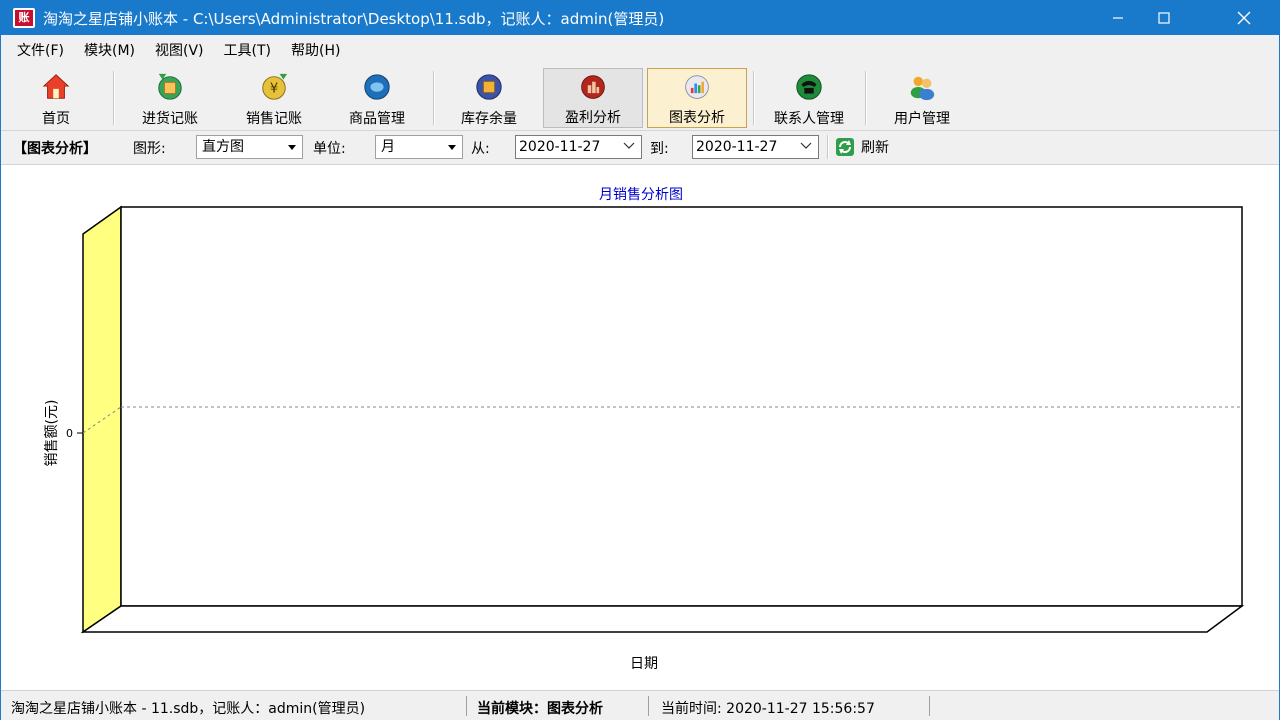  I want to click on from-label: 从:, so click(480, 149).